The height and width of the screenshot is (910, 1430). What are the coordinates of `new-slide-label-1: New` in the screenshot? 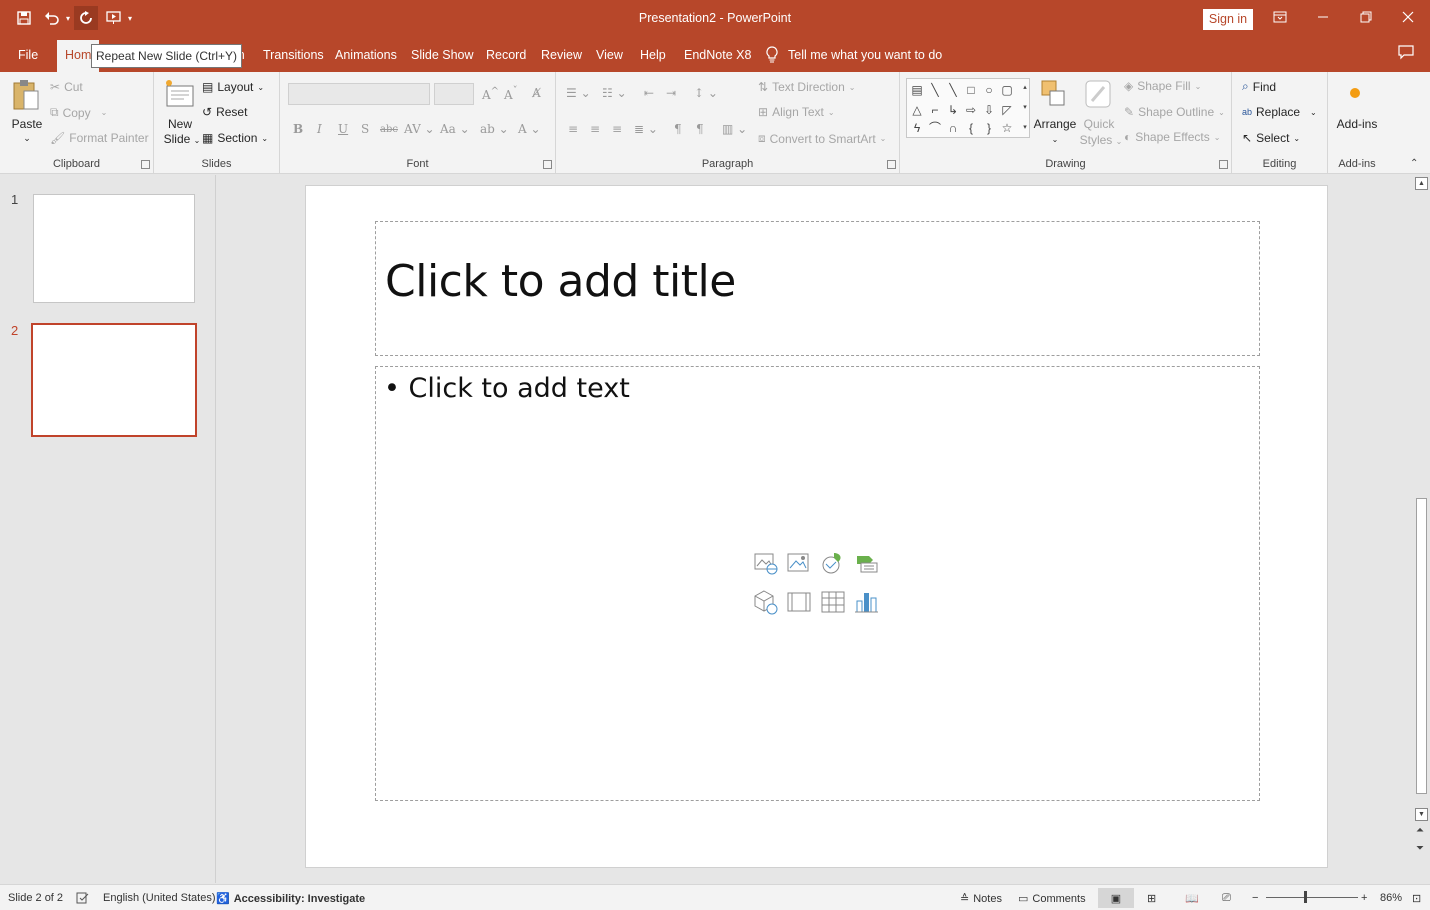 It's located at (180, 124).